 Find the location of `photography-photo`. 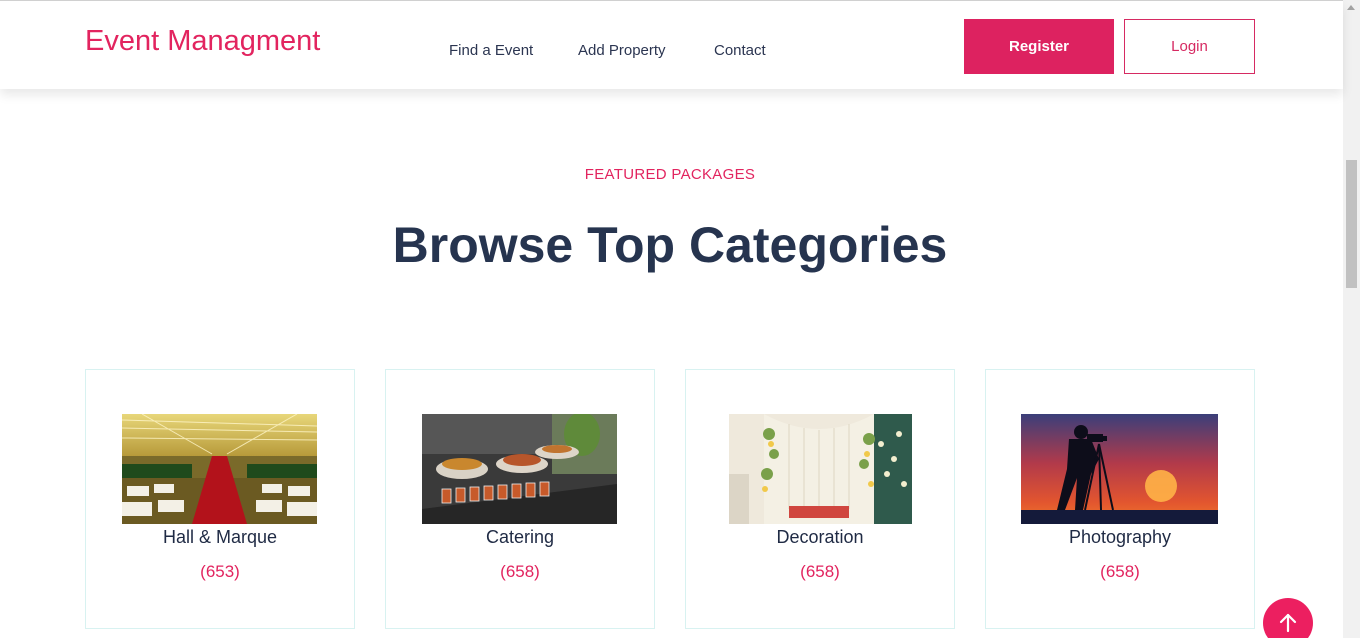

photography-photo is located at coordinates (1119, 469).